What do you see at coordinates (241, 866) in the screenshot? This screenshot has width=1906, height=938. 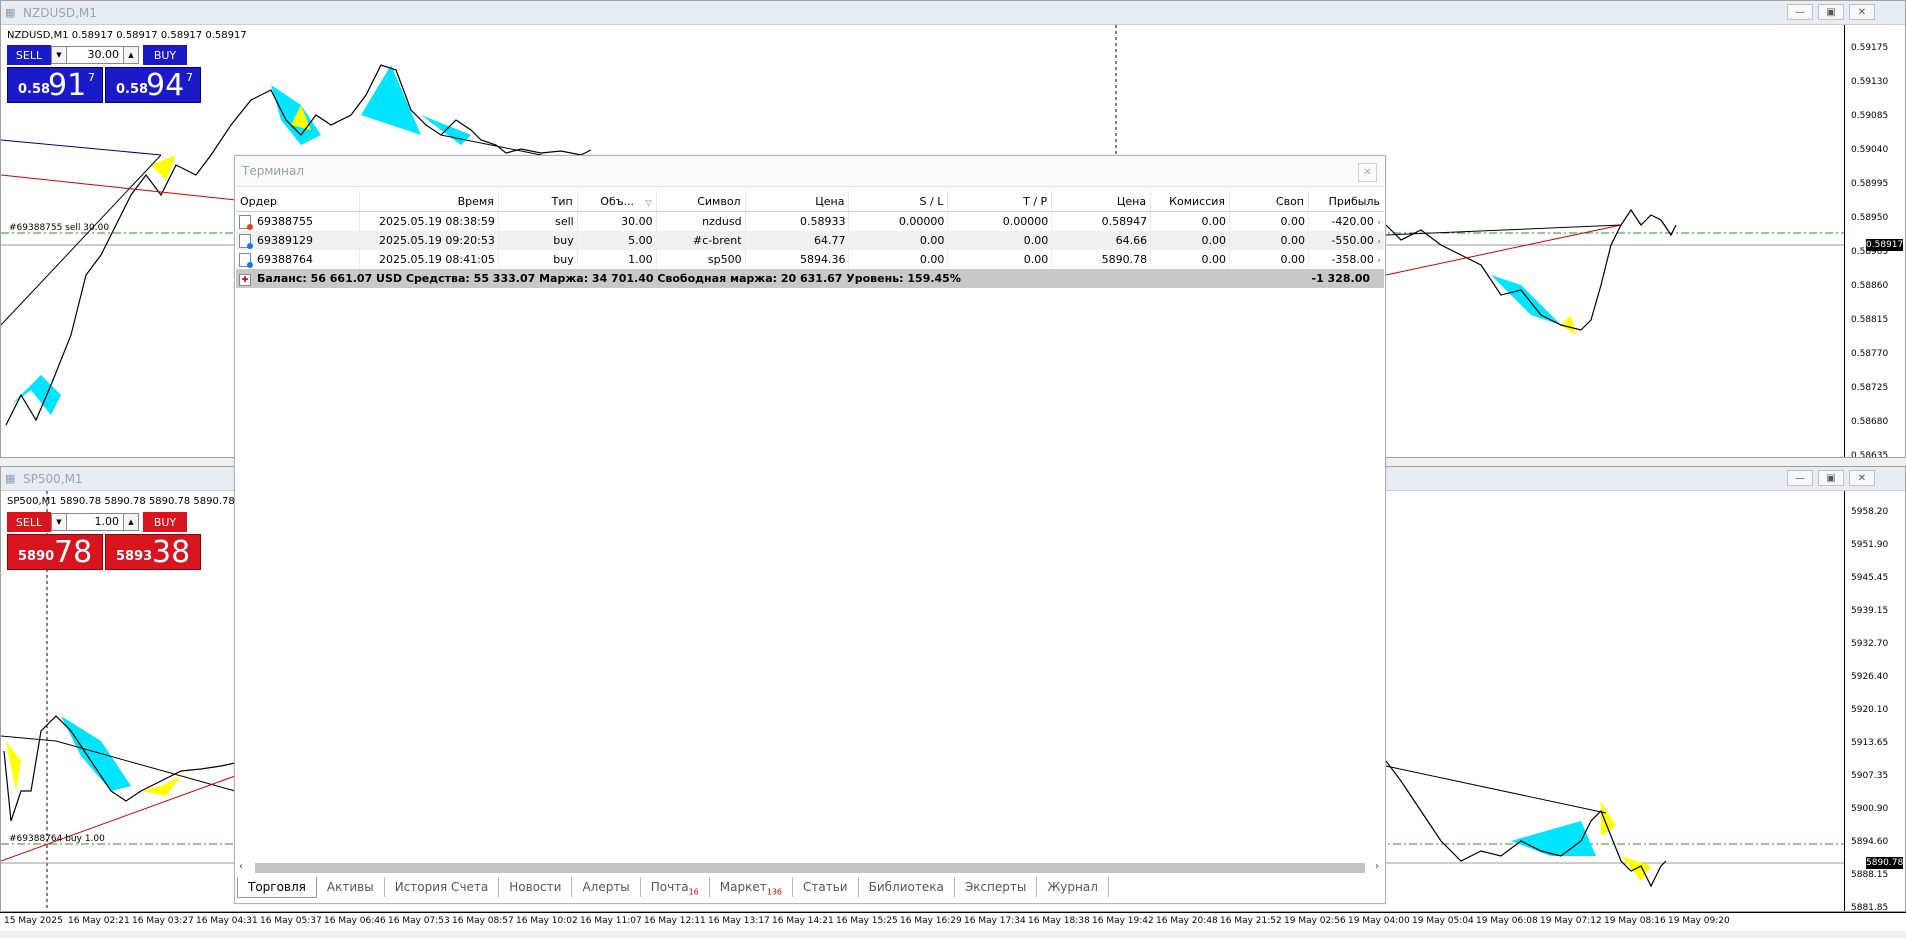 I see `scroll-left-icon: ‹` at bounding box center [241, 866].